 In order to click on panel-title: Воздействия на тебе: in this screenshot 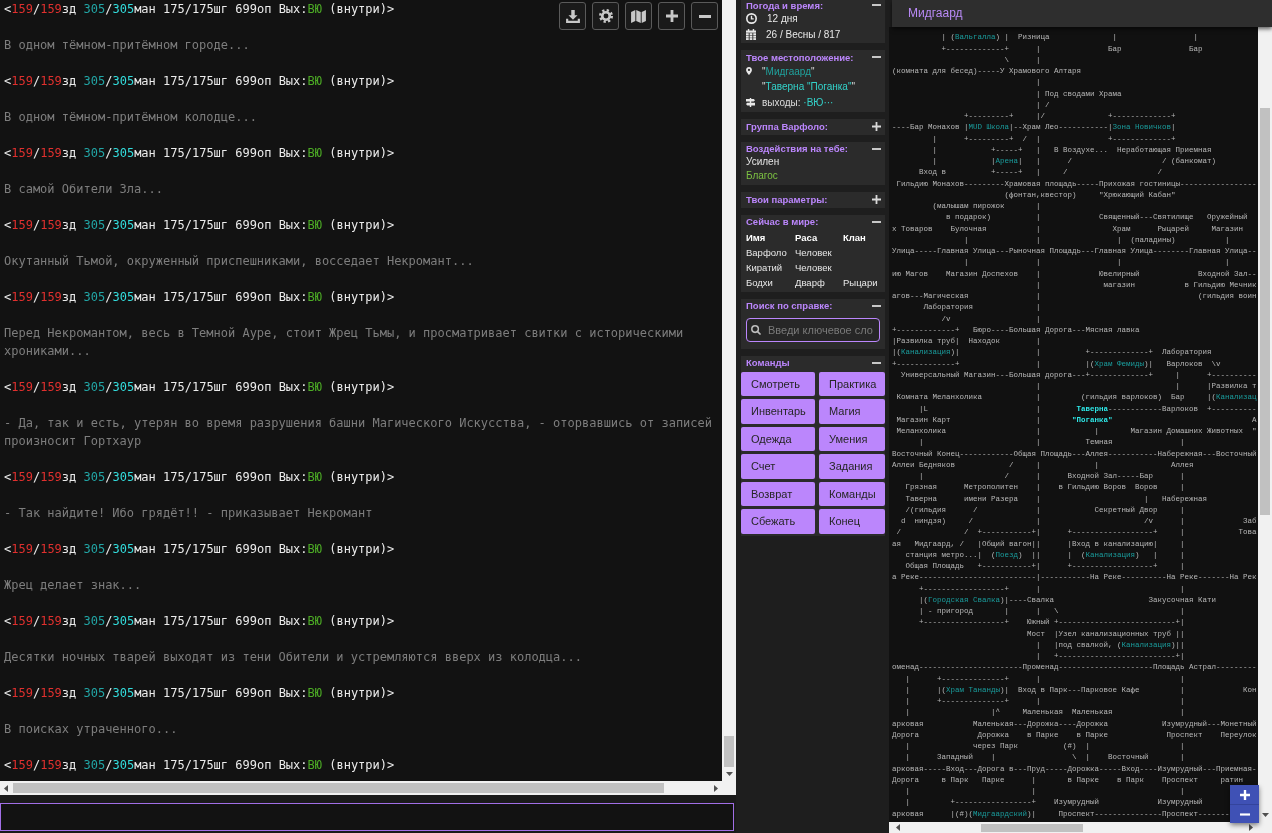, I will do `click(797, 149)`.